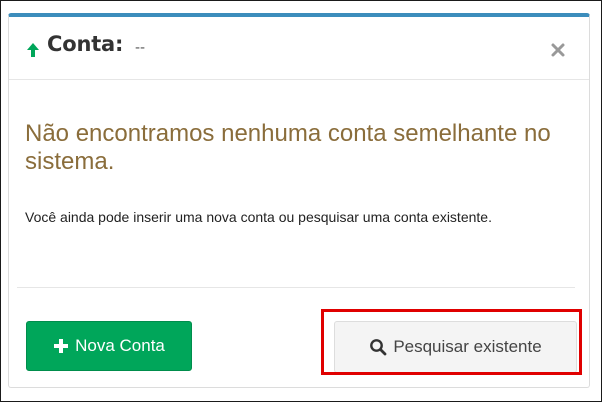 The width and height of the screenshot is (602, 402). Describe the element at coordinates (140, 48) in the screenshot. I see `panel-title-value: --` at that location.